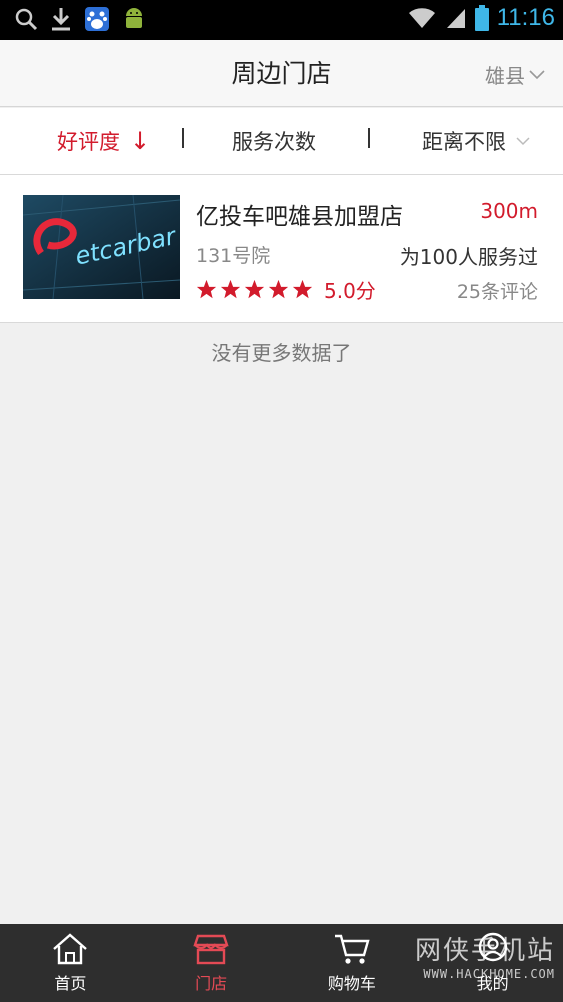  I want to click on page-title: 周边门店, so click(281, 73).